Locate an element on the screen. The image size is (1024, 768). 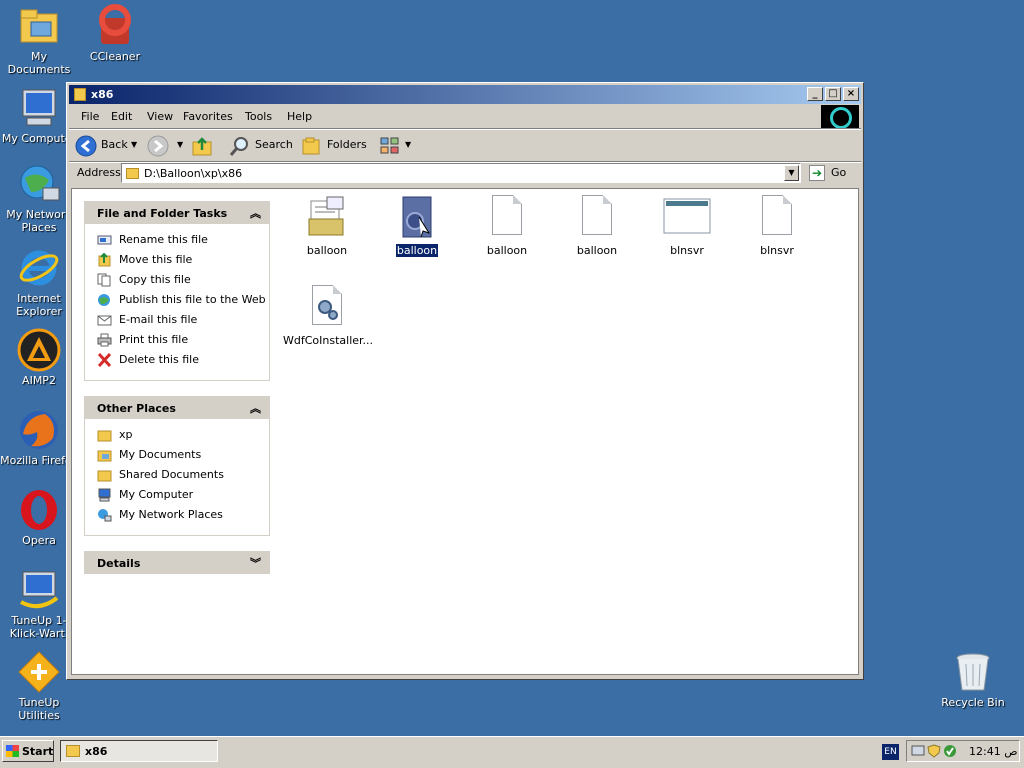
taskbar: Start x86 EN 12:41 ص is located at coordinates (512, 752).